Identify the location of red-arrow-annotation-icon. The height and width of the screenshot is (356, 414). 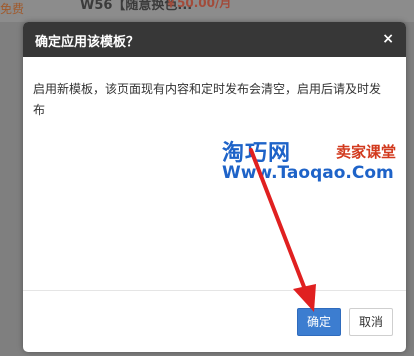
(282, 230).